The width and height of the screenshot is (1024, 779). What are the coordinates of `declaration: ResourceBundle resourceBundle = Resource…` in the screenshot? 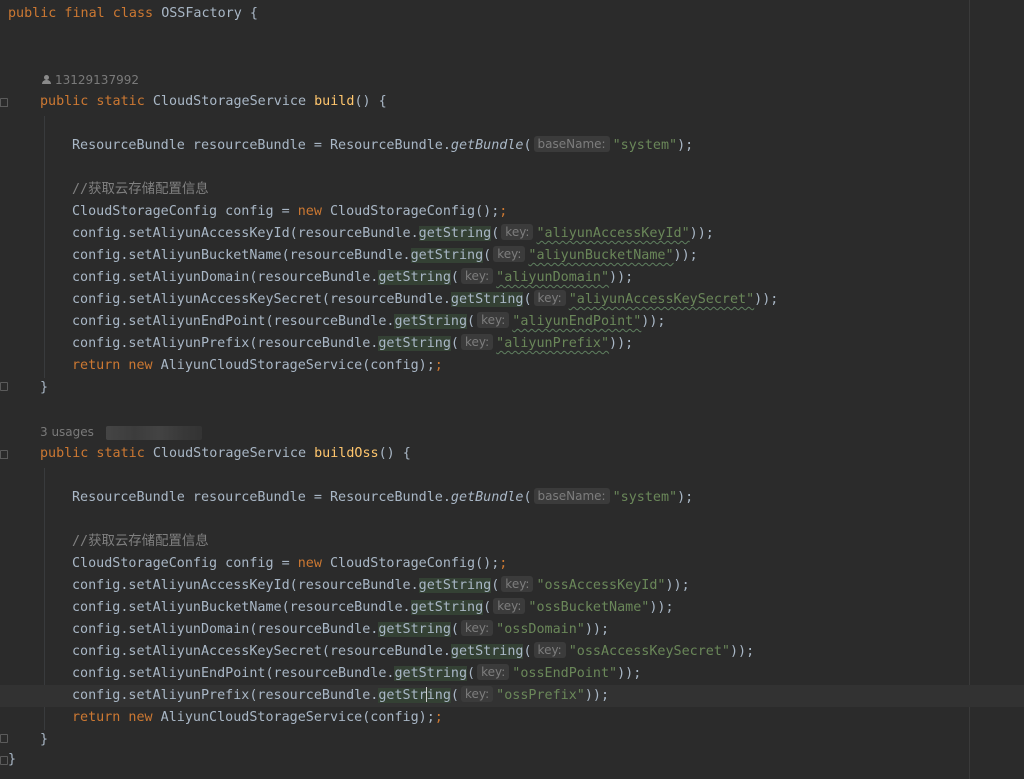 It's located at (261, 497).